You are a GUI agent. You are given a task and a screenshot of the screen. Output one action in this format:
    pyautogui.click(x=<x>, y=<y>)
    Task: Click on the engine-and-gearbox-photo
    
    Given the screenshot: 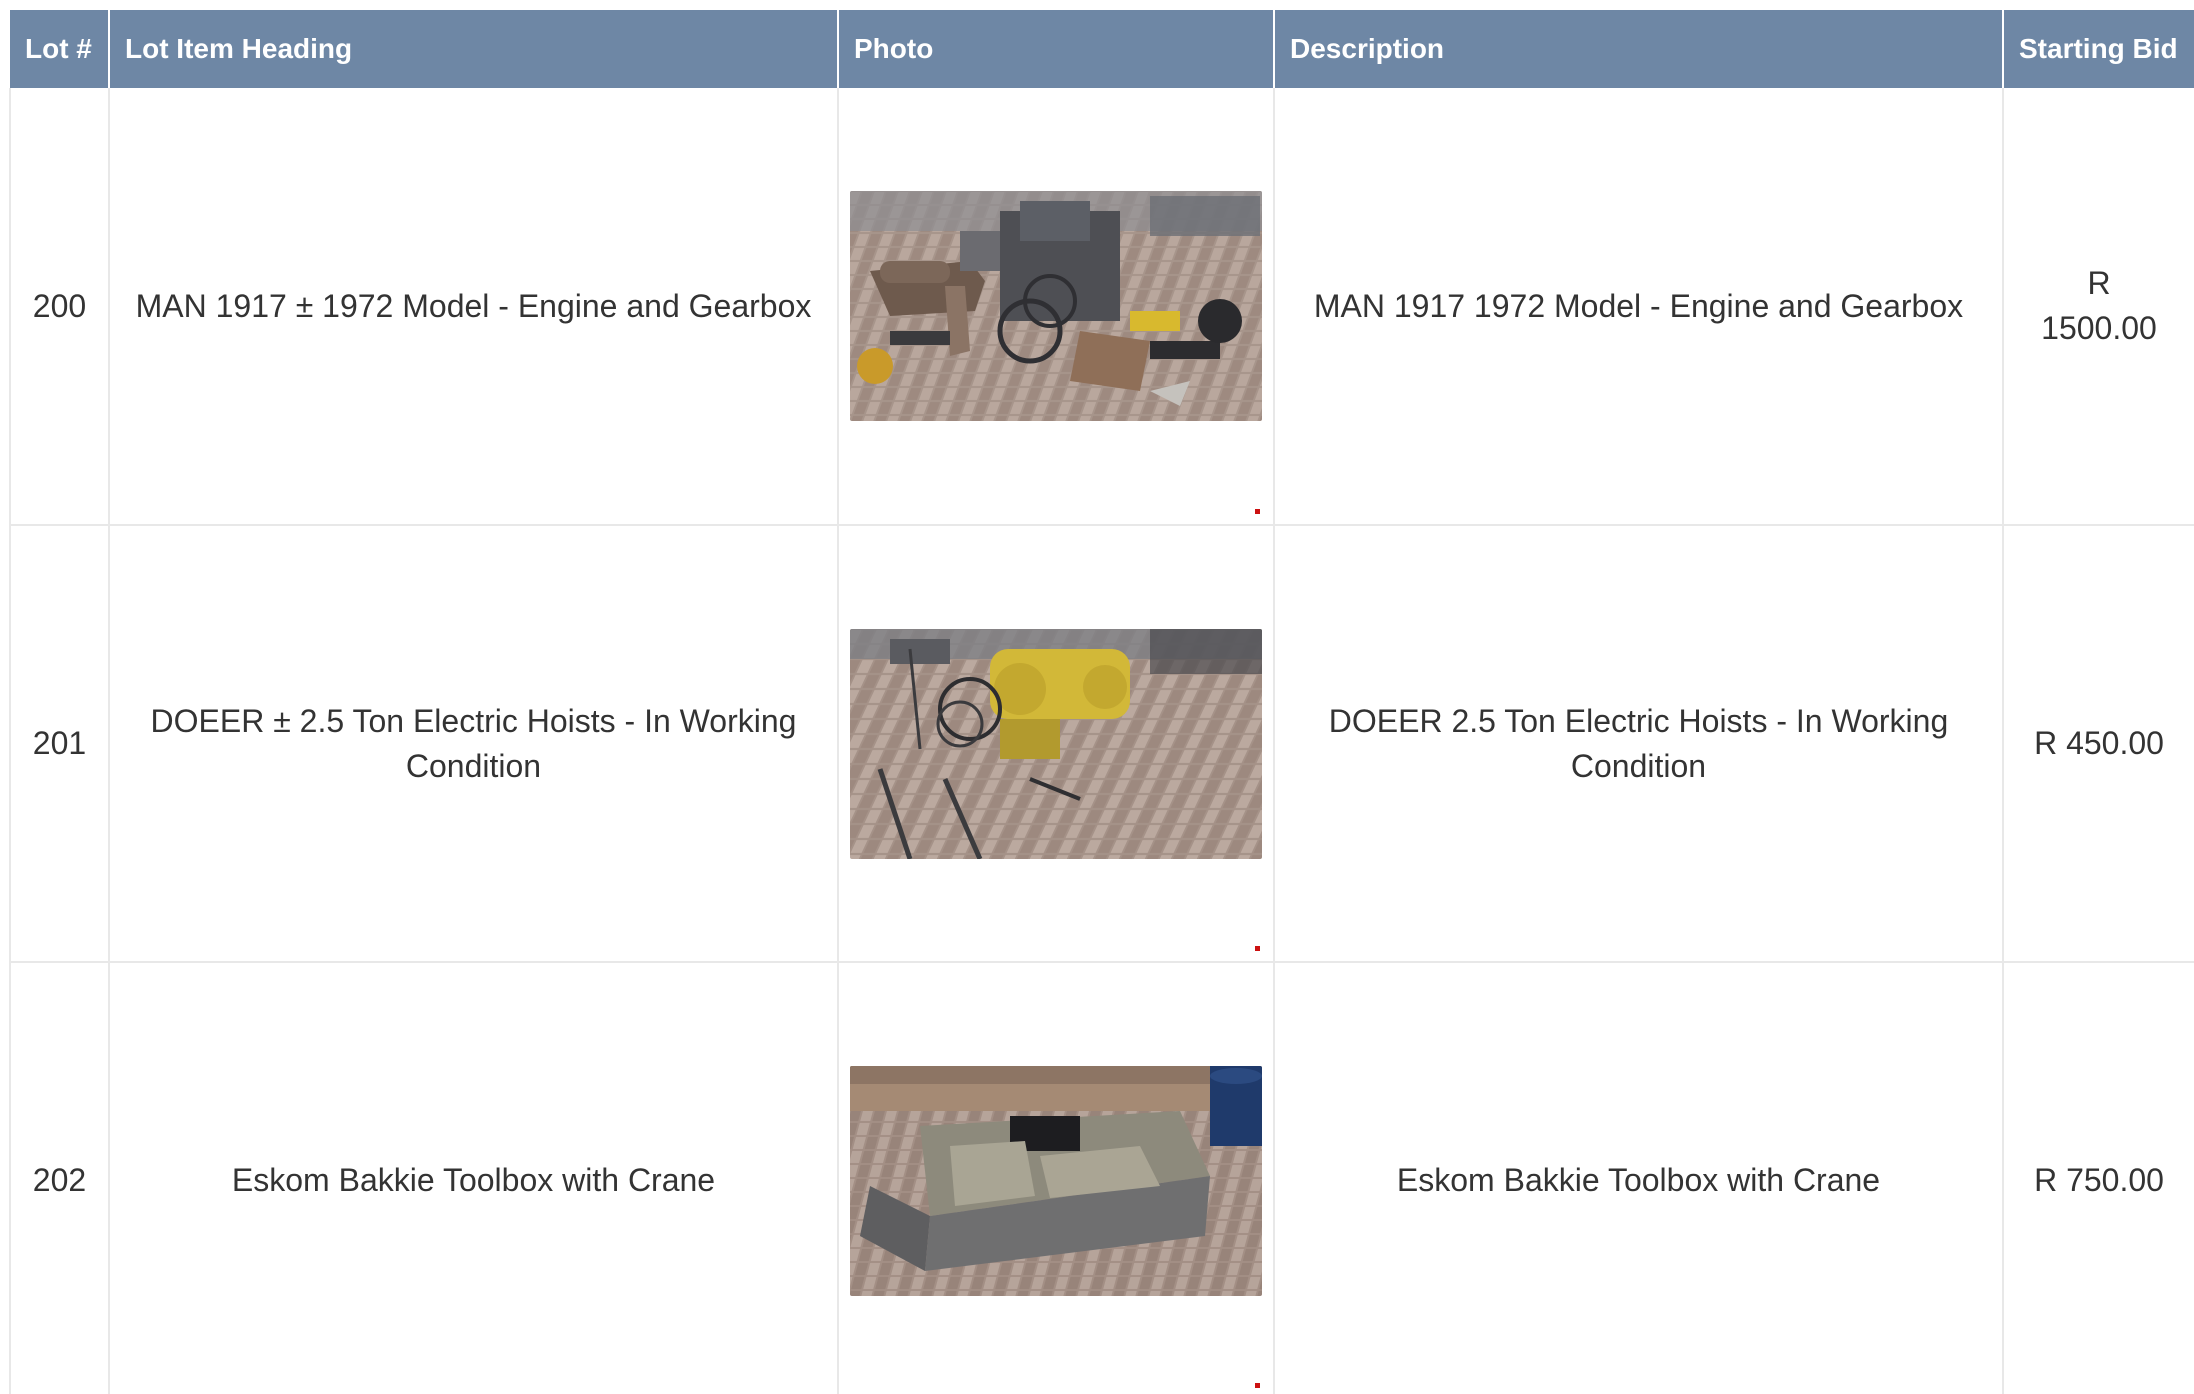 What is the action you would take?
    pyautogui.click(x=1056, y=306)
    